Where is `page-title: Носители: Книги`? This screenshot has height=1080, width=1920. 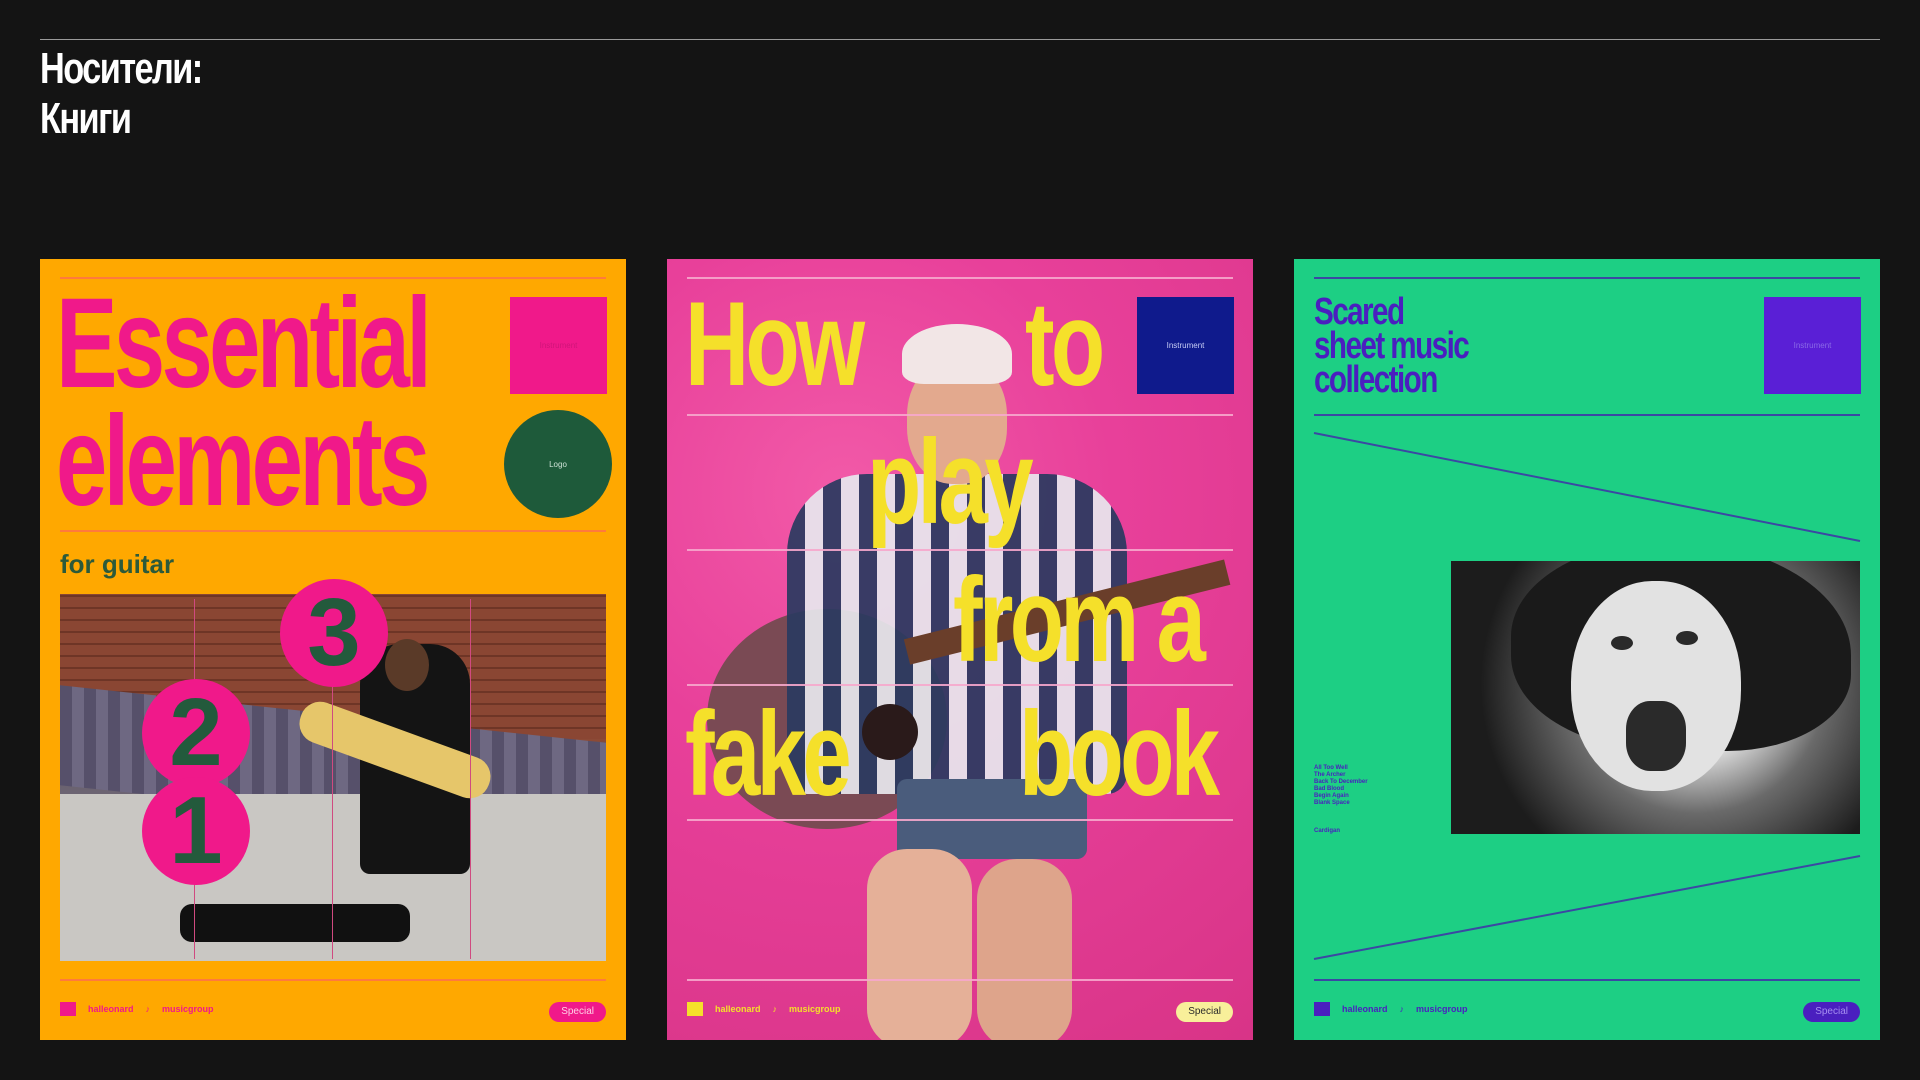
page-title: Носители: Книги is located at coordinates (121, 94).